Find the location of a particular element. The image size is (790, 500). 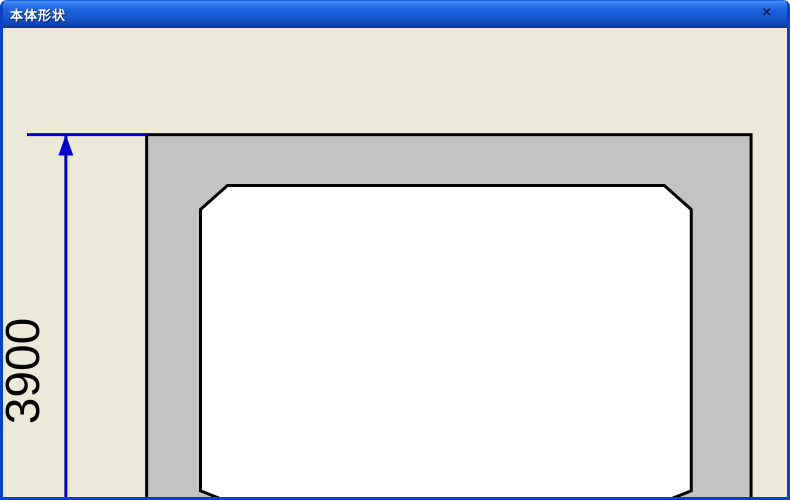

close-button: × is located at coordinates (772, 14).